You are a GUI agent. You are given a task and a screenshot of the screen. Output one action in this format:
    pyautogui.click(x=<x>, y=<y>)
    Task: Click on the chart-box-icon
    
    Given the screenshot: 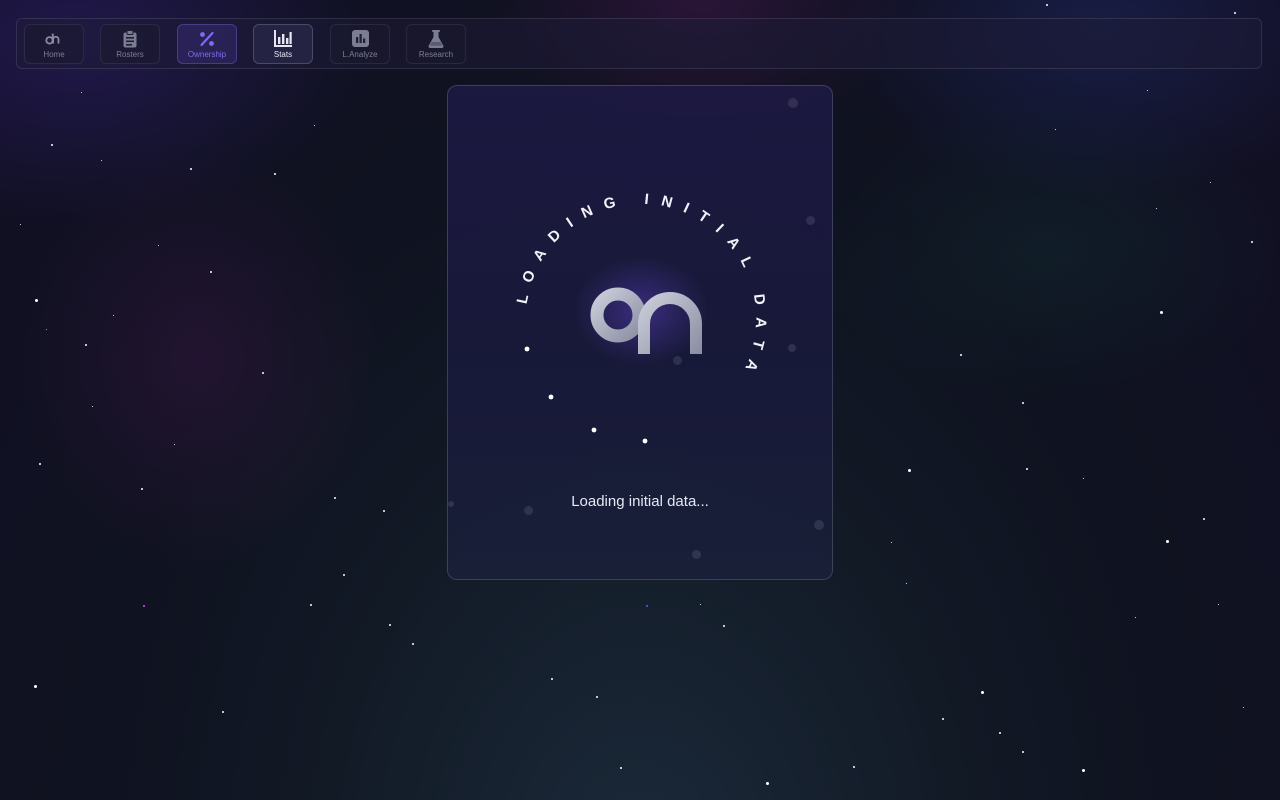 What is the action you would take?
    pyautogui.click(x=360, y=39)
    